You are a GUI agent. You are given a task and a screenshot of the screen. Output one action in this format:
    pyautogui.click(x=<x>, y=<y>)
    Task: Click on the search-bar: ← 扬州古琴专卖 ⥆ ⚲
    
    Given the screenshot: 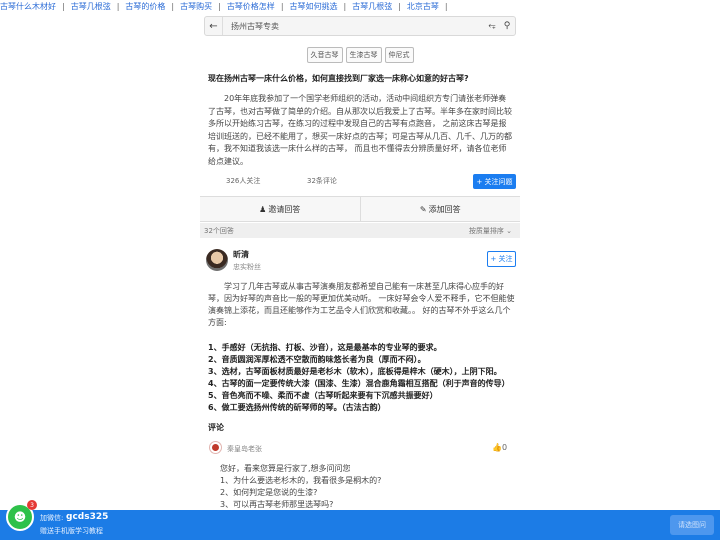 What is the action you would take?
    pyautogui.click(x=360, y=26)
    